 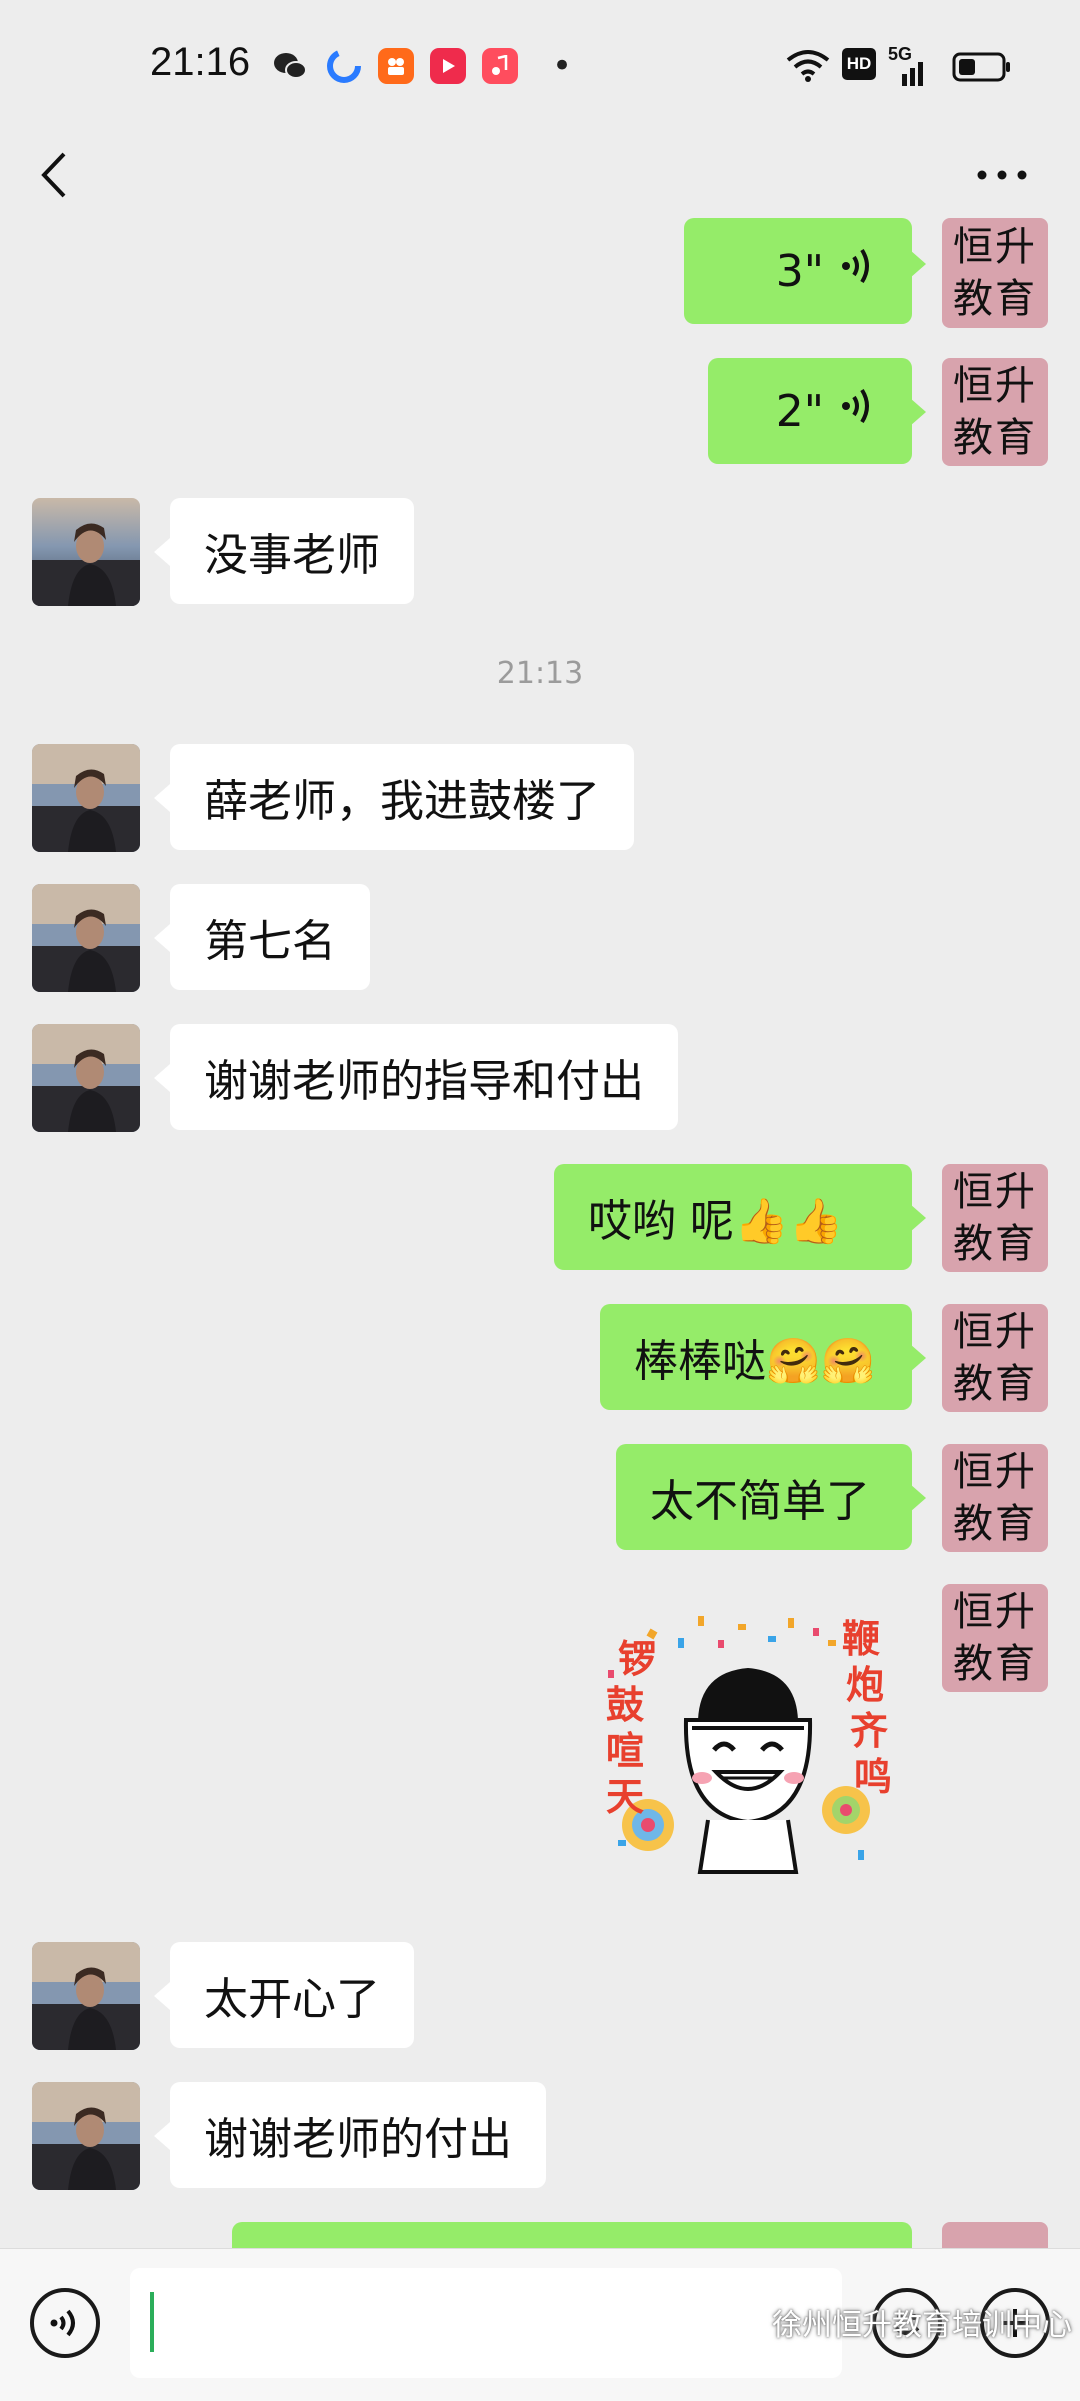 What do you see at coordinates (799, 411) in the screenshot?
I see `voice-duration: 2"` at bounding box center [799, 411].